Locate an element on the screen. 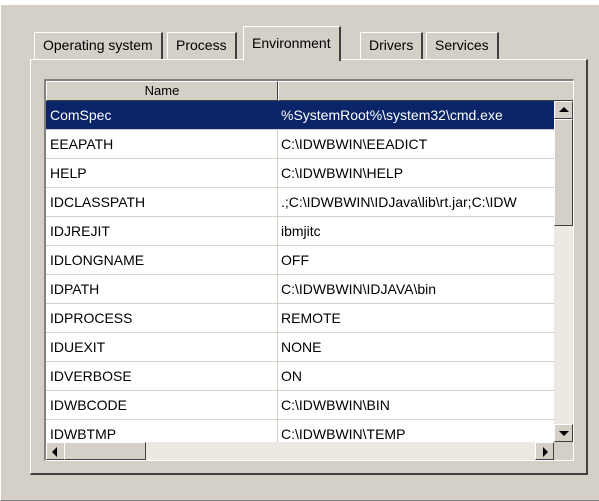 The image size is (599, 501). tab-operating-system: Operating system is located at coordinates (98, 45).